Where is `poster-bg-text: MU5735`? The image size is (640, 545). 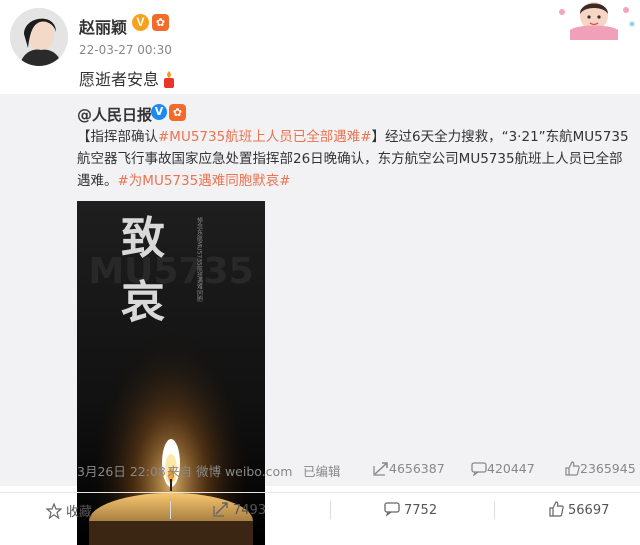
poster-bg-text: MU5735 is located at coordinates (170, 271).